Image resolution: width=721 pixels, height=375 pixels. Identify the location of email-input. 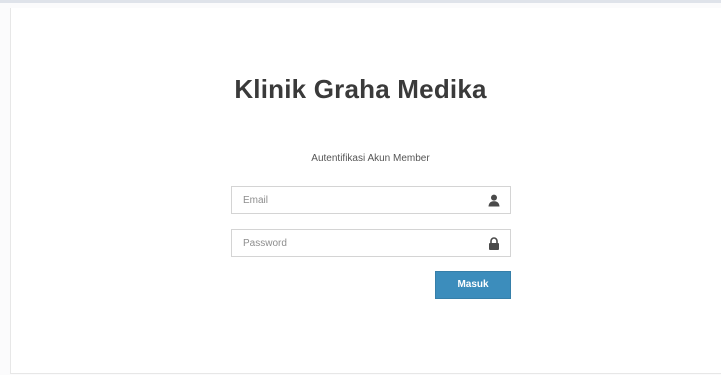
(371, 200).